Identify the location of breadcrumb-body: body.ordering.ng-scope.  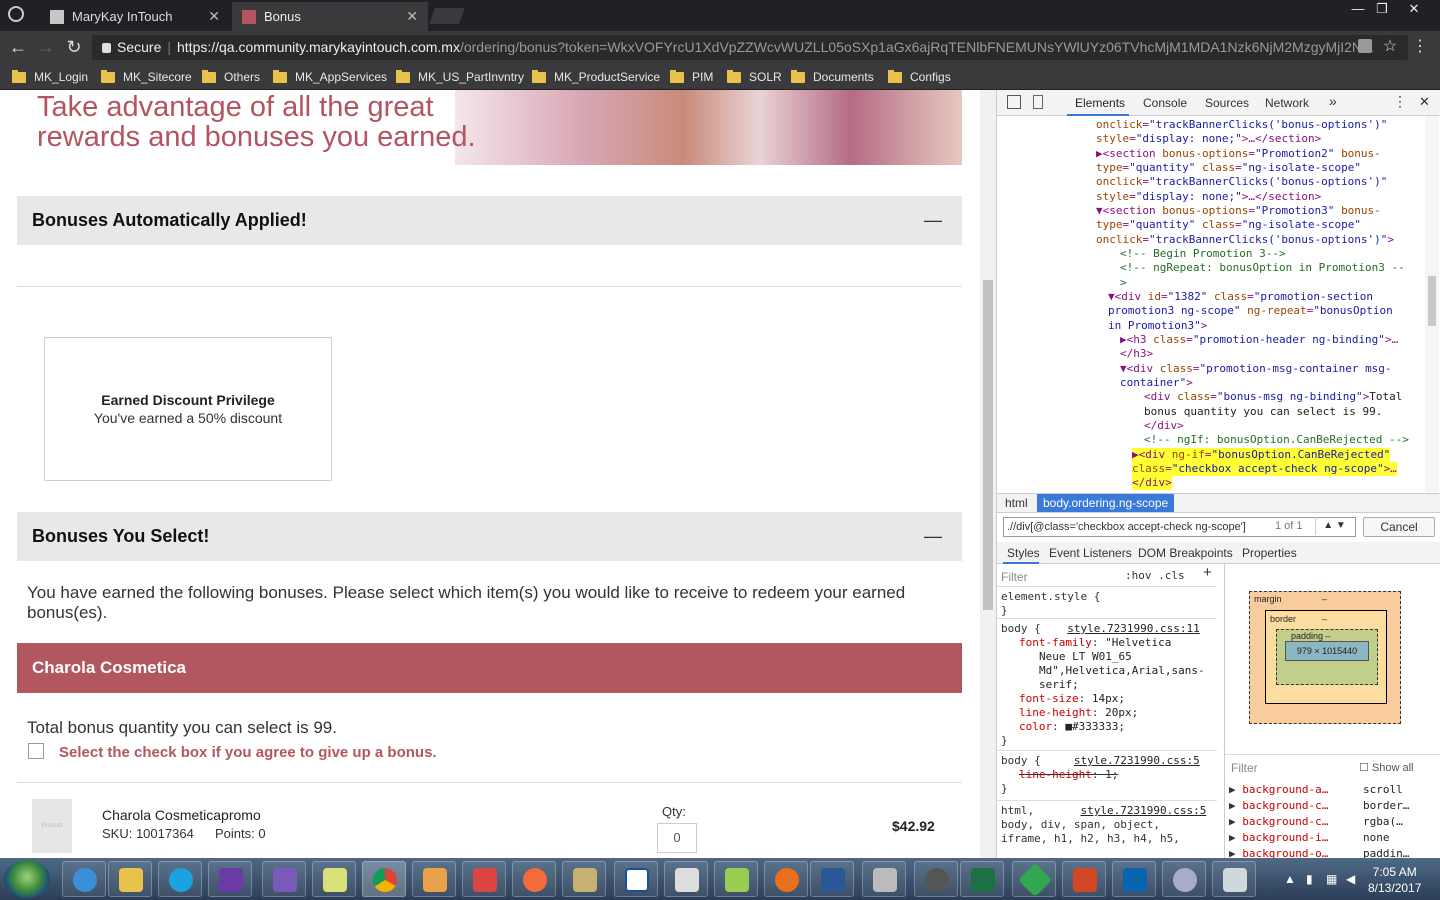
(1106, 503).